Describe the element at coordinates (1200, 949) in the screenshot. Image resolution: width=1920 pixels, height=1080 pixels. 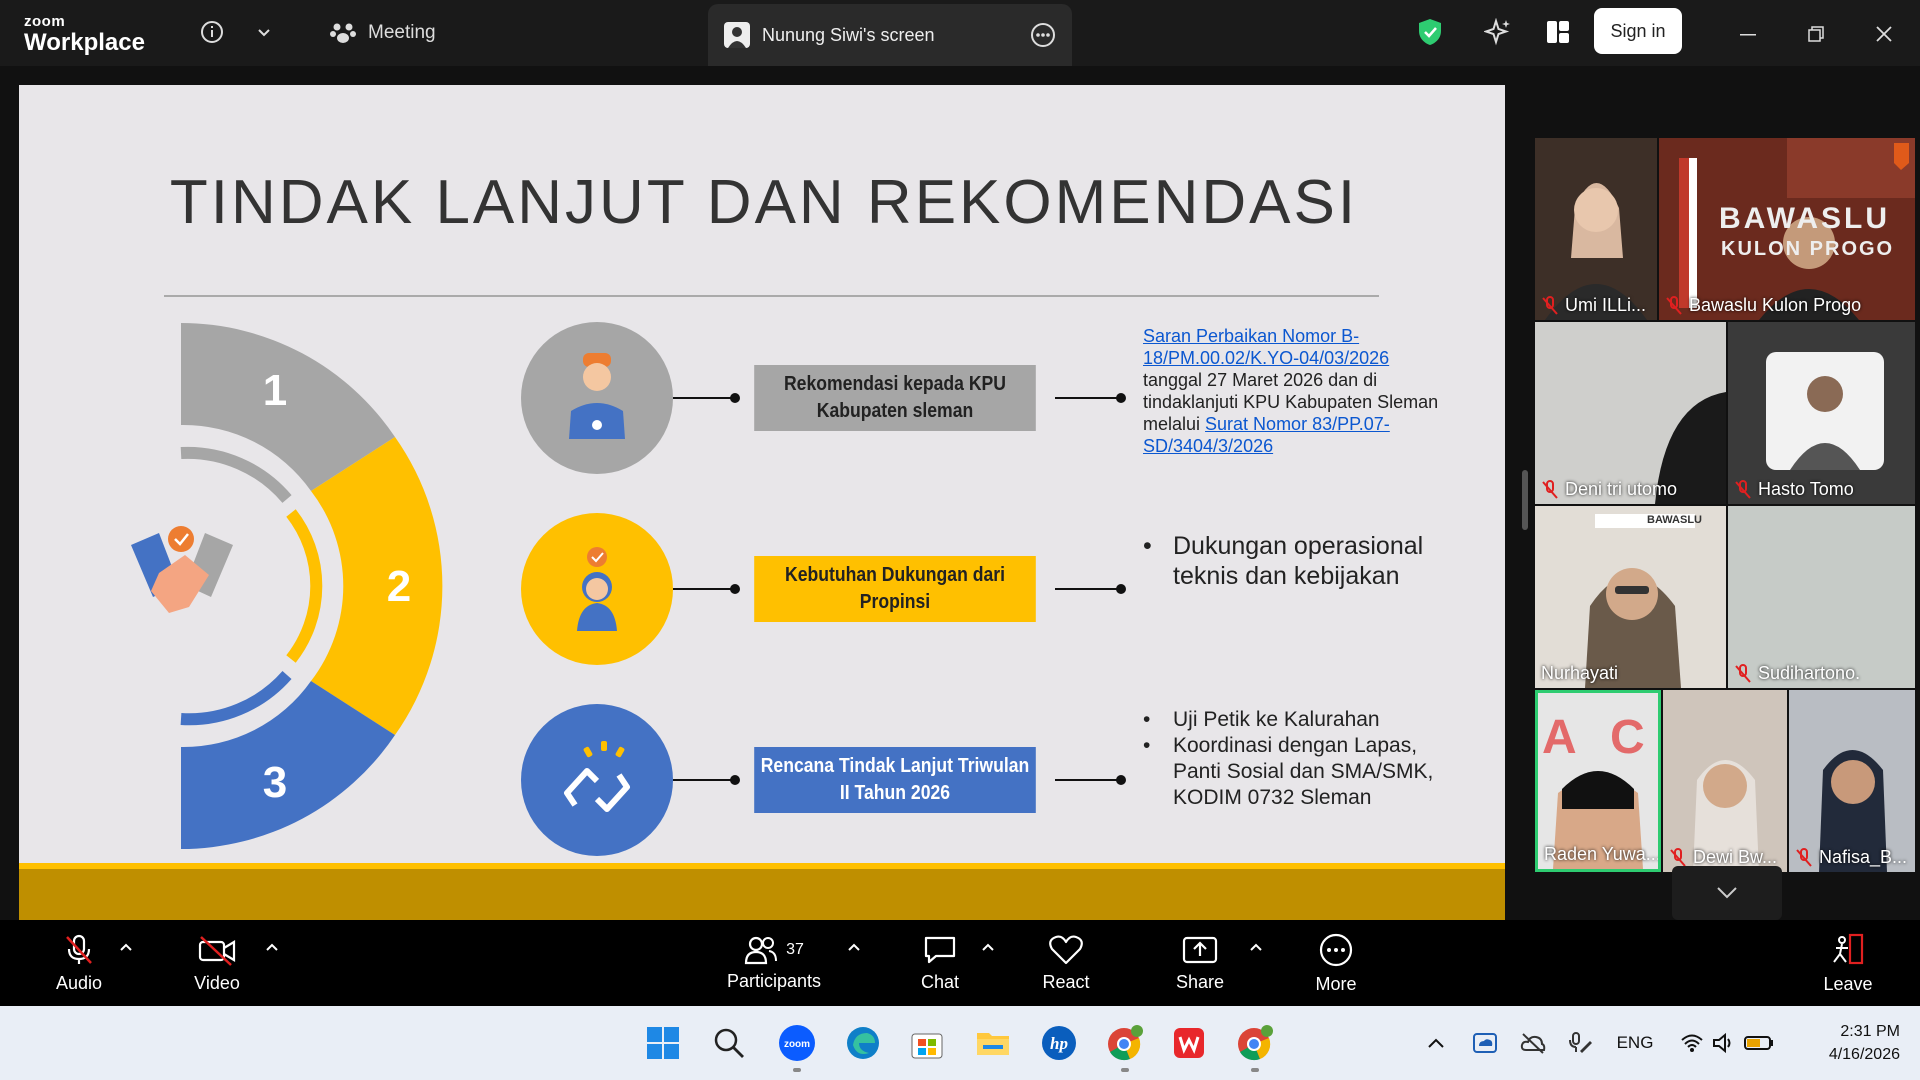
I see `share-screen-icon` at that location.